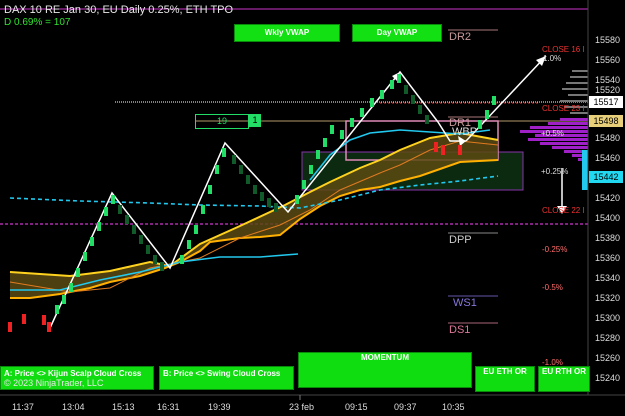 The height and width of the screenshot is (416, 625). I want to click on price-tick: 15480, so click(608, 138).